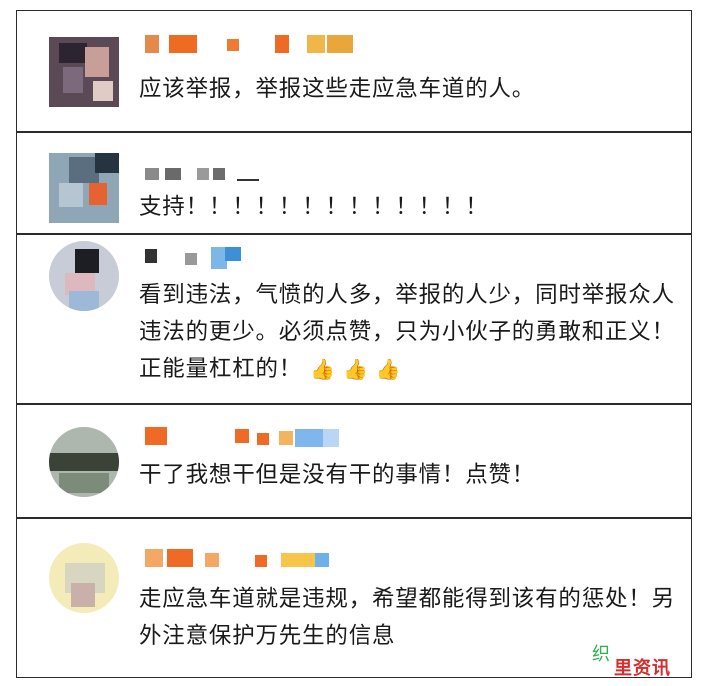  What do you see at coordinates (337, 475) in the screenshot?
I see `comment-text: 干了我想干但是没有干的事情！点赞！` at bounding box center [337, 475].